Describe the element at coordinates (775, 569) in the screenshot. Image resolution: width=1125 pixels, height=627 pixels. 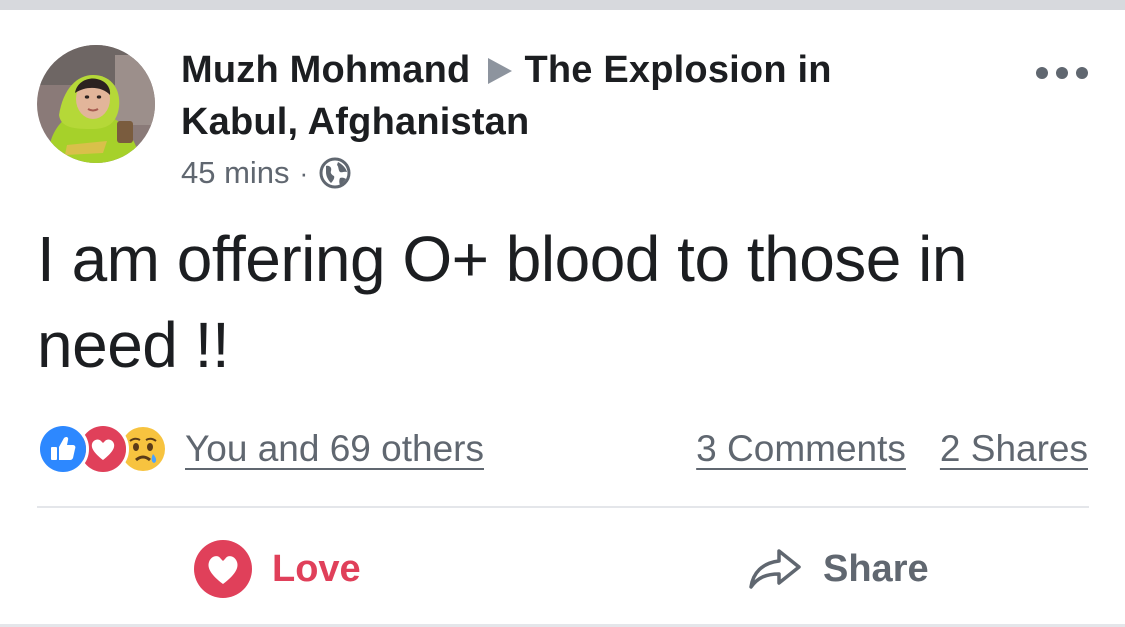
I see `share-arrow-icon` at that location.